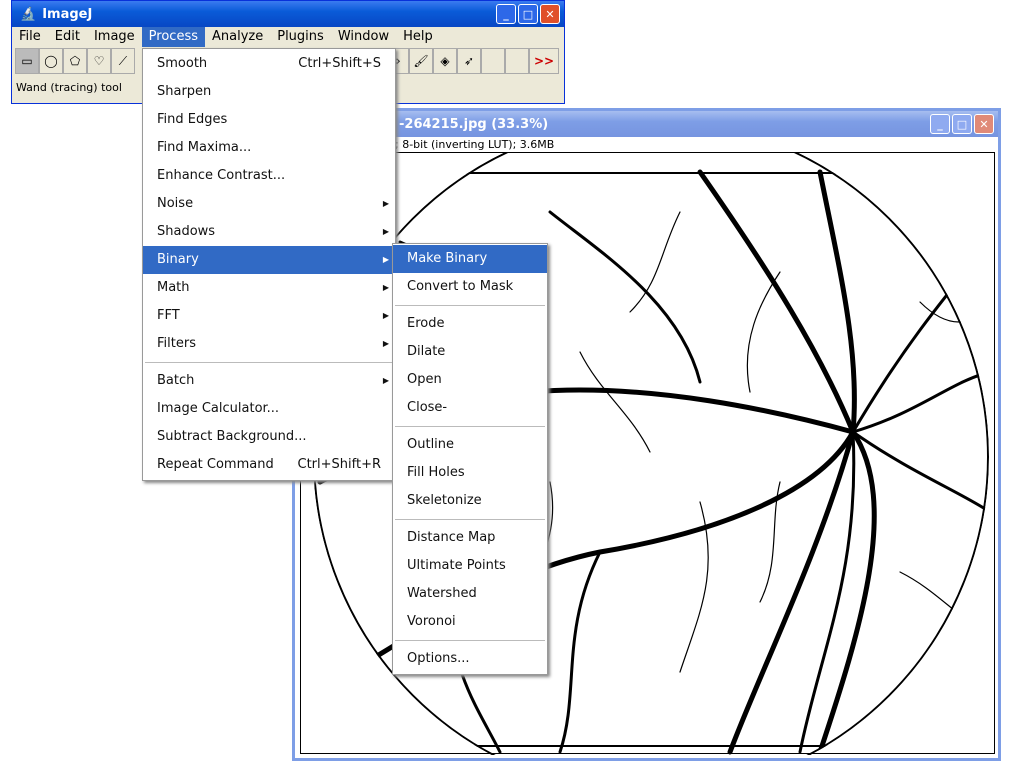  What do you see at coordinates (176, 343) in the screenshot?
I see `menu-item-label: Filters` at bounding box center [176, 343].